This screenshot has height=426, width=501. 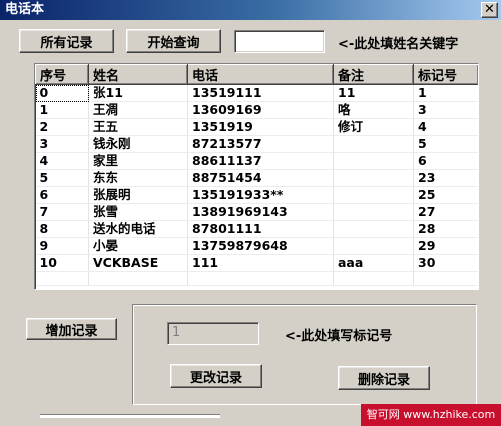 I want to click on table-cell: 13891969143, so click(x=260, y=212).